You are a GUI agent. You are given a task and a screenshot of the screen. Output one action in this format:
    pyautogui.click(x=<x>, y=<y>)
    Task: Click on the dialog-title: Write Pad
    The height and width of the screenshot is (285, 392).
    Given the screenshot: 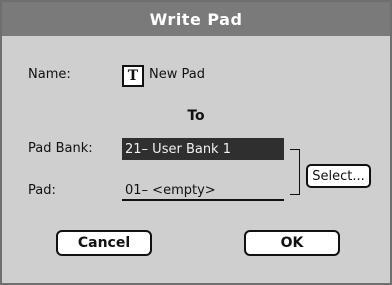 What is the action you would take?
    pyautogui.click(x=196, y=19)
    